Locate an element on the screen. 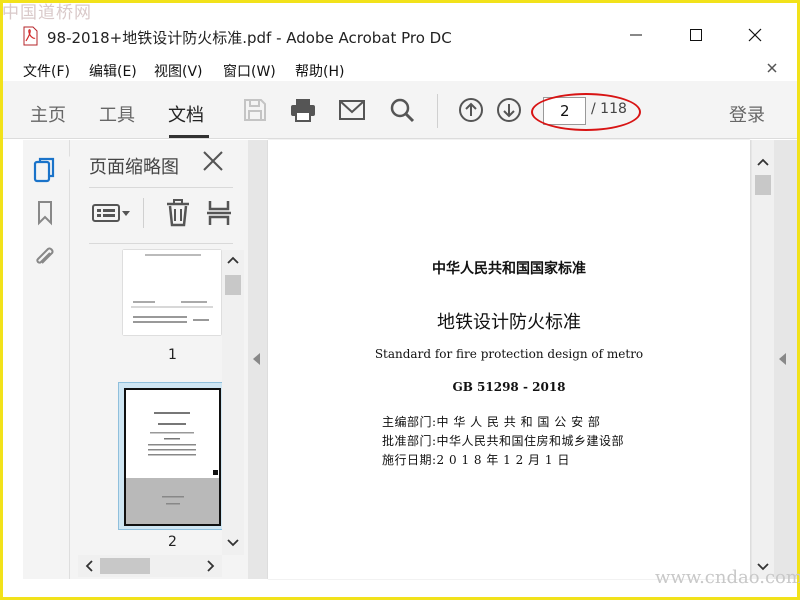  page-thumbnails-button is located at coordinates (45, 170).